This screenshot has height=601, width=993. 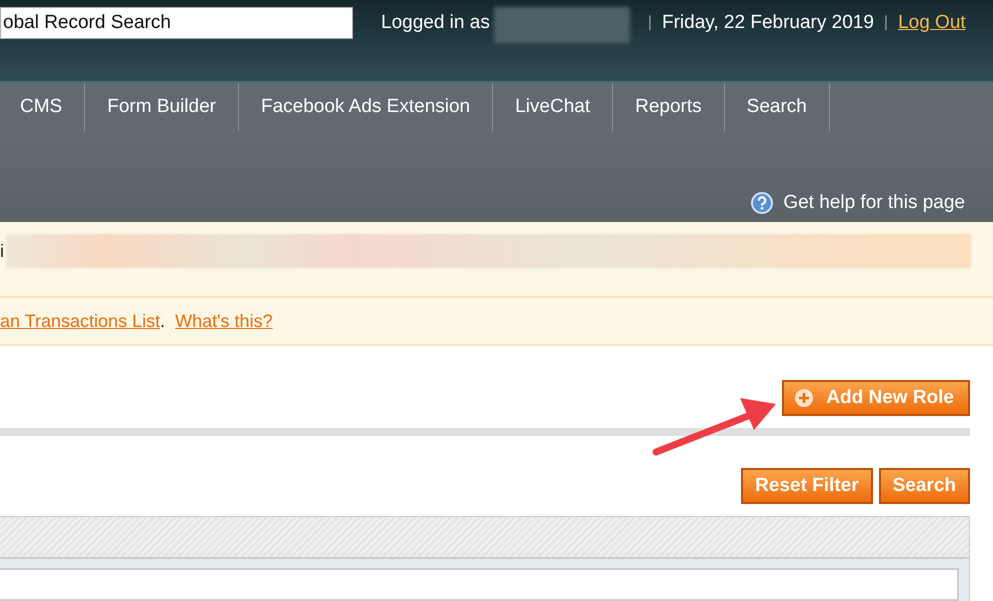 What do you see at coordinates (932, 23) in the screenshot?
I see `logout-link: Log Out` at bounding box center [932, 23].